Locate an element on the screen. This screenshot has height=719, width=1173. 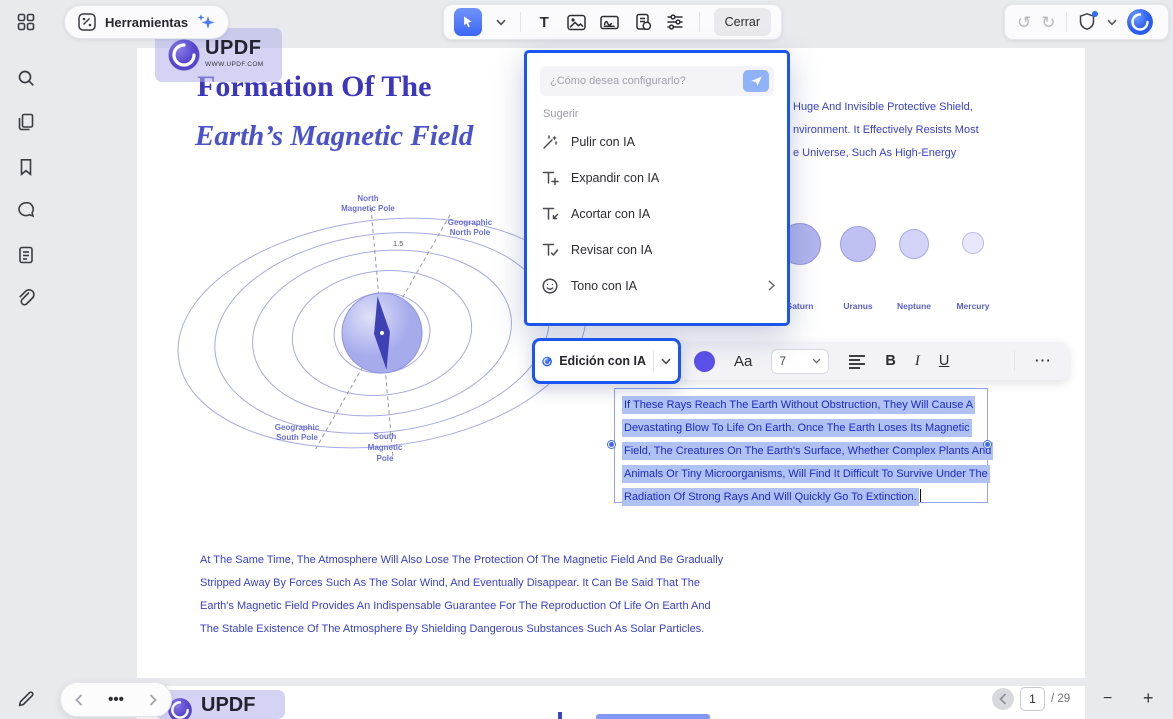
shorten-text-icon is located at coordinates (550, 214).